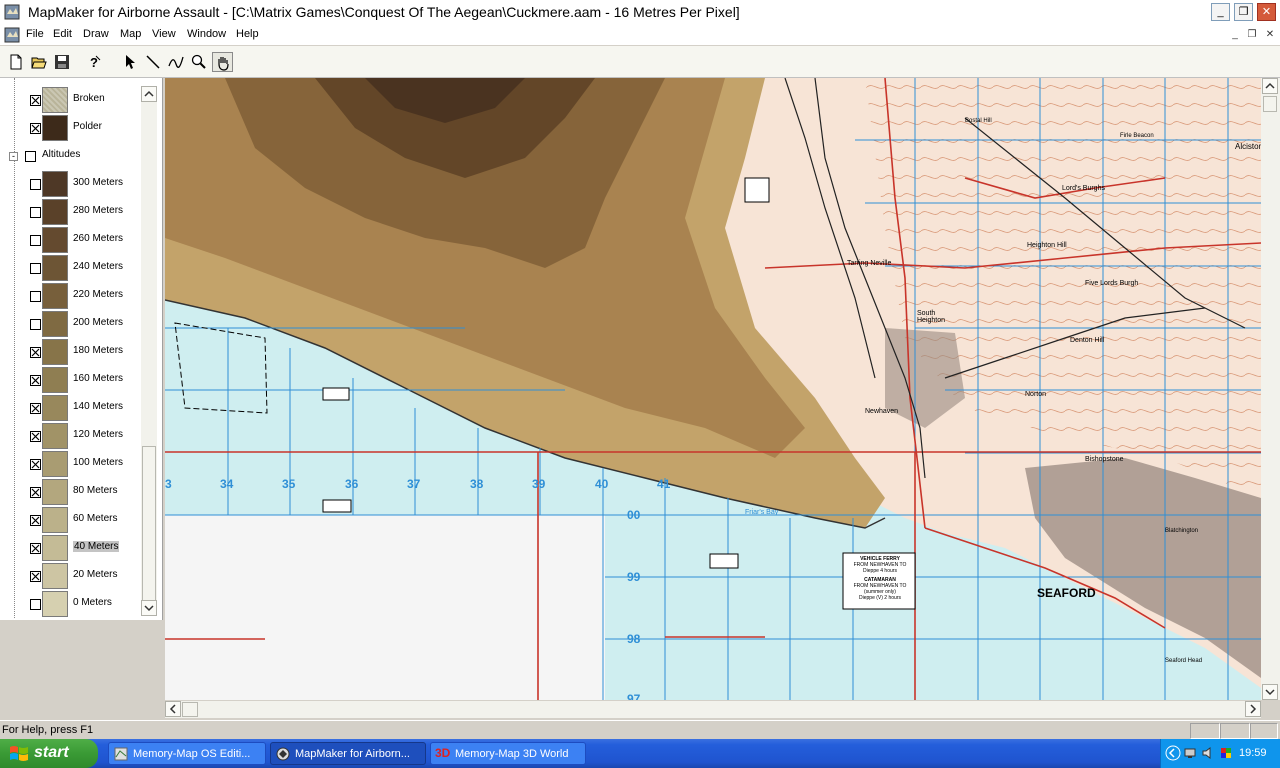 The image size is (1280, 768). What do you see at coordinates (70, 436) in the screenshot?
I see `tree-item-altitude: 120 Meters` at bounding box center [70, 436].